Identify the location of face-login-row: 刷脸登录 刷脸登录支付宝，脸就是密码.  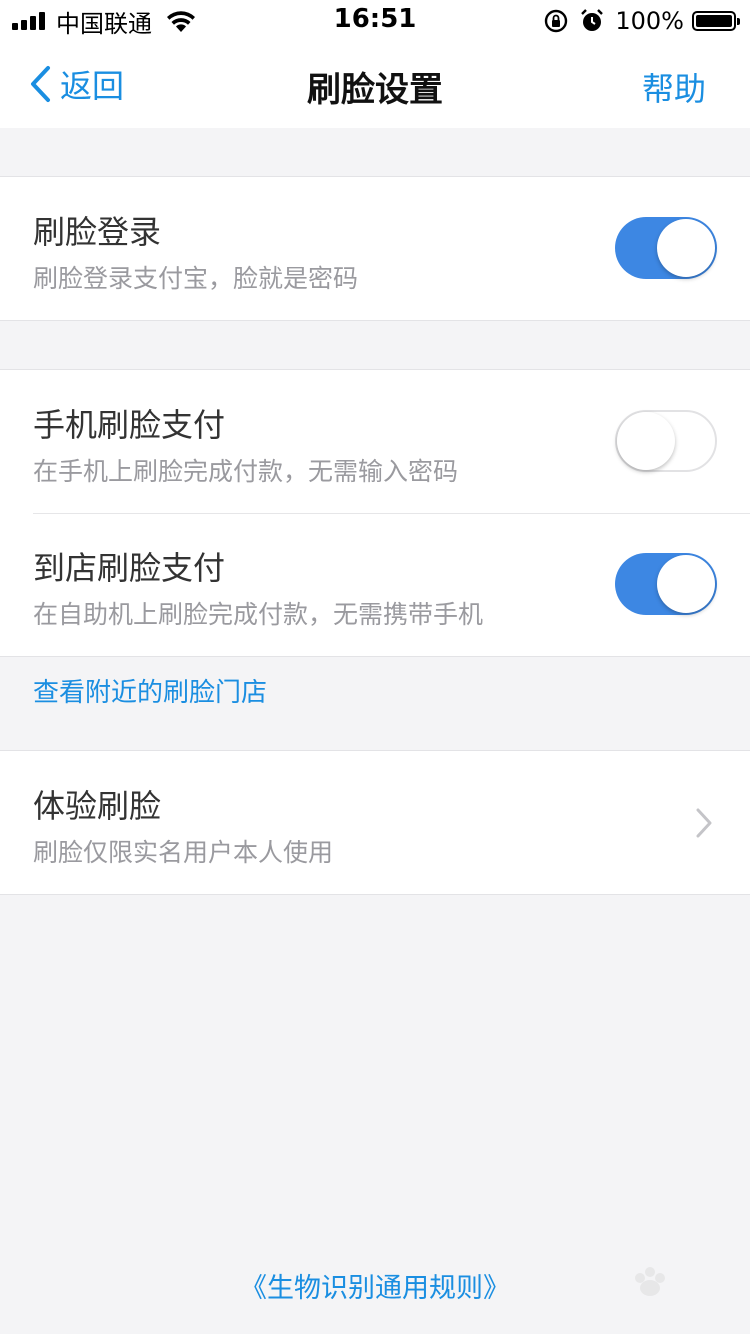
(375, 248).